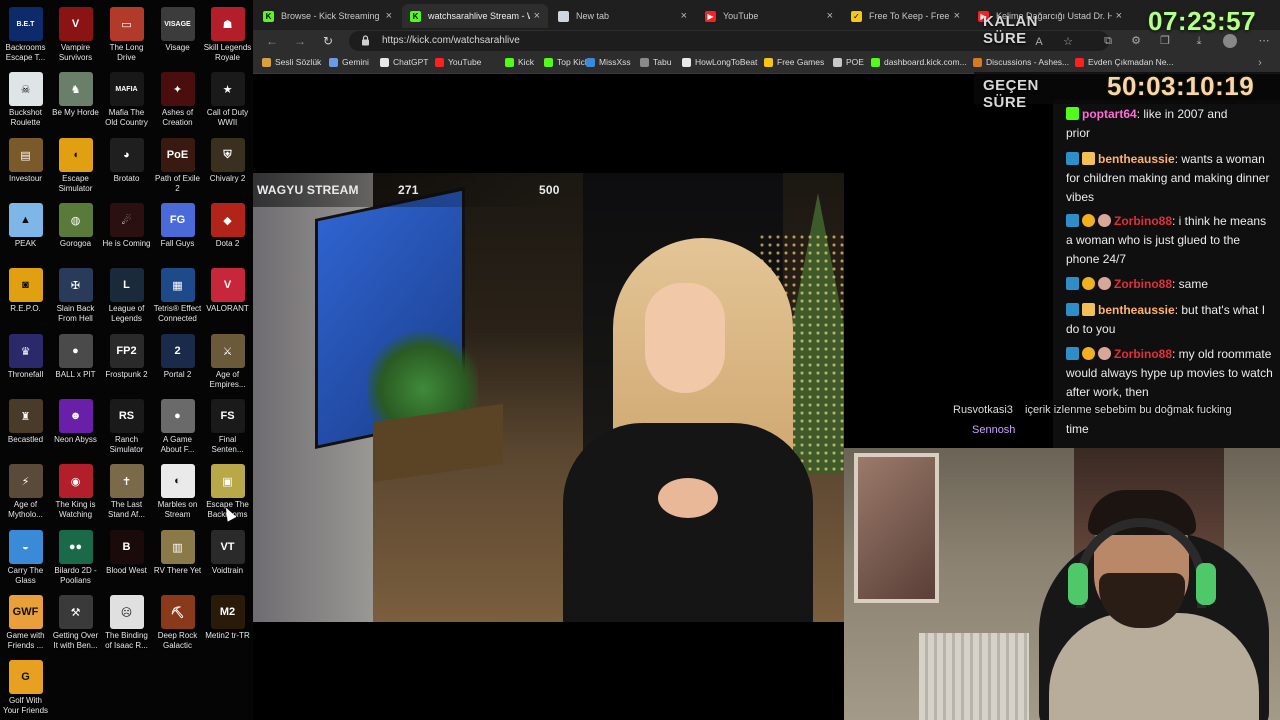 This screenshot has height=720, width=1280. What do you see at coordinates (177, 35) in the screenshot?
I see `desktop-shortcut: VISAGE Visage` at bounding box center [177, 35].